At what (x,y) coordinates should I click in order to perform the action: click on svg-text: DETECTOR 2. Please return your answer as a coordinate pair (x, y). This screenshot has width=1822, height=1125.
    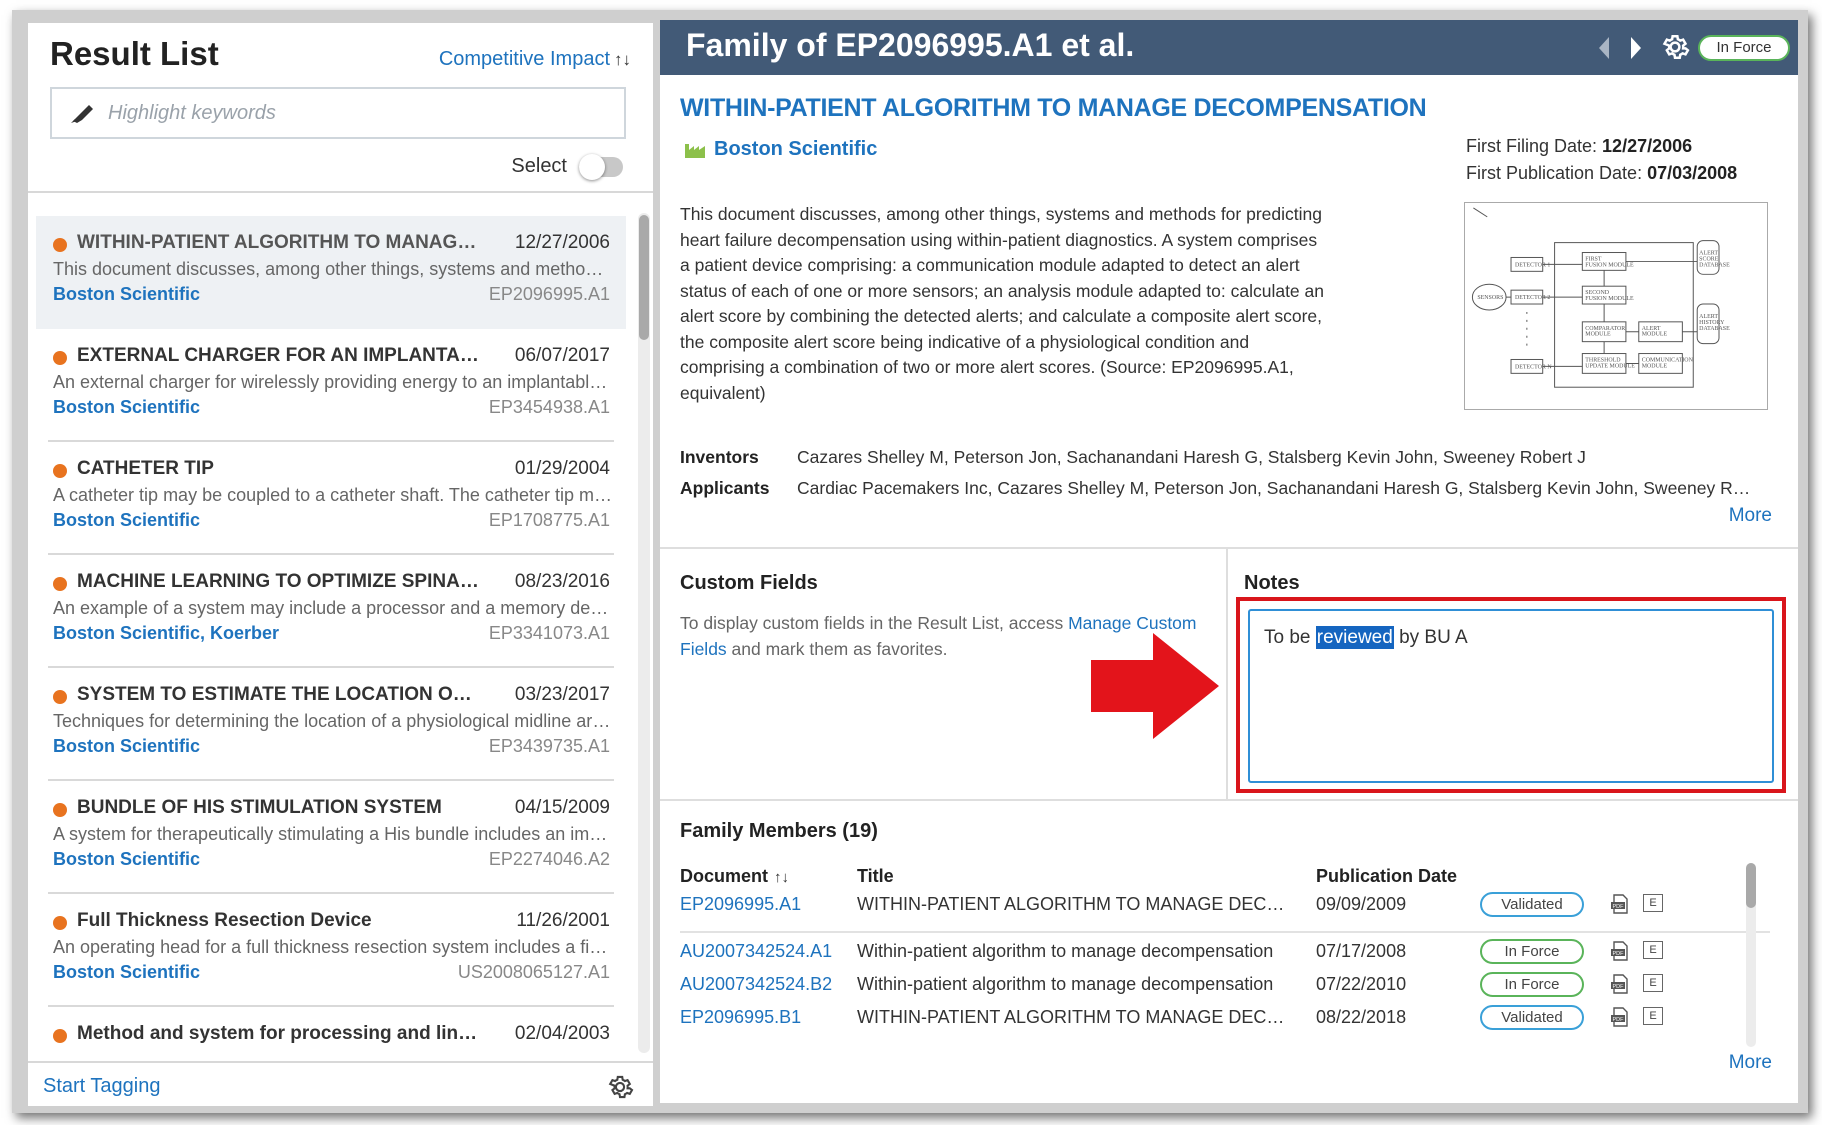
    Looking at the image, I should click on (1532, 298).